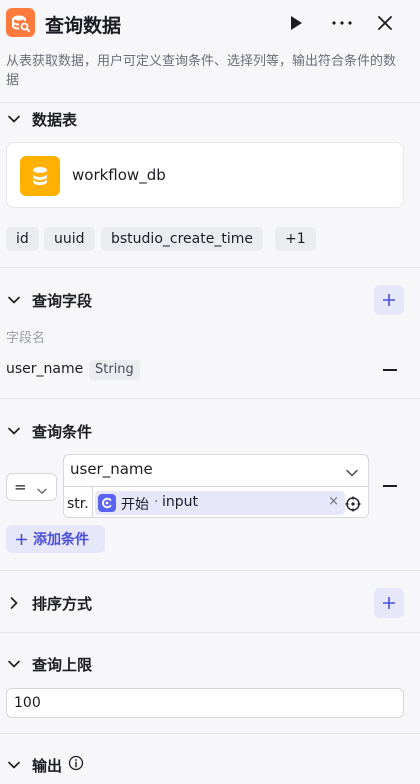  What do you see at coordinates (62, 300) in the screenshot?
I see `section-fields-label: 查询字段` at bounding box center [62, 300].